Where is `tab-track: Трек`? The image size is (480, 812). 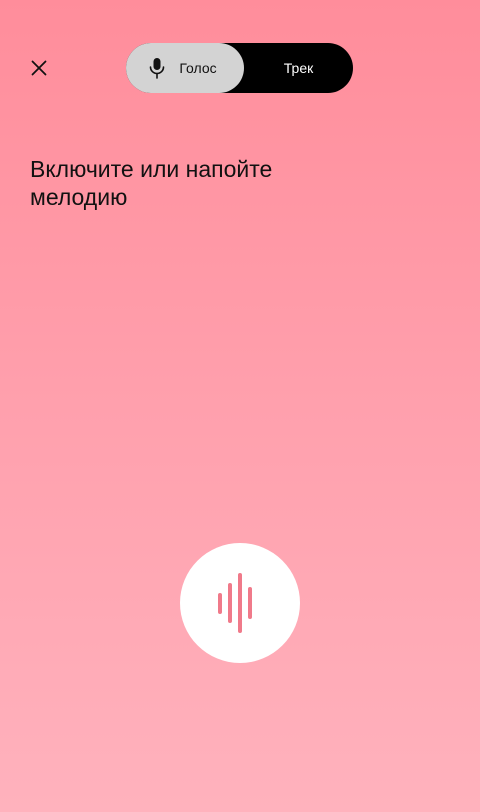
tab-track: Трек is located at coordinates (298, 68).